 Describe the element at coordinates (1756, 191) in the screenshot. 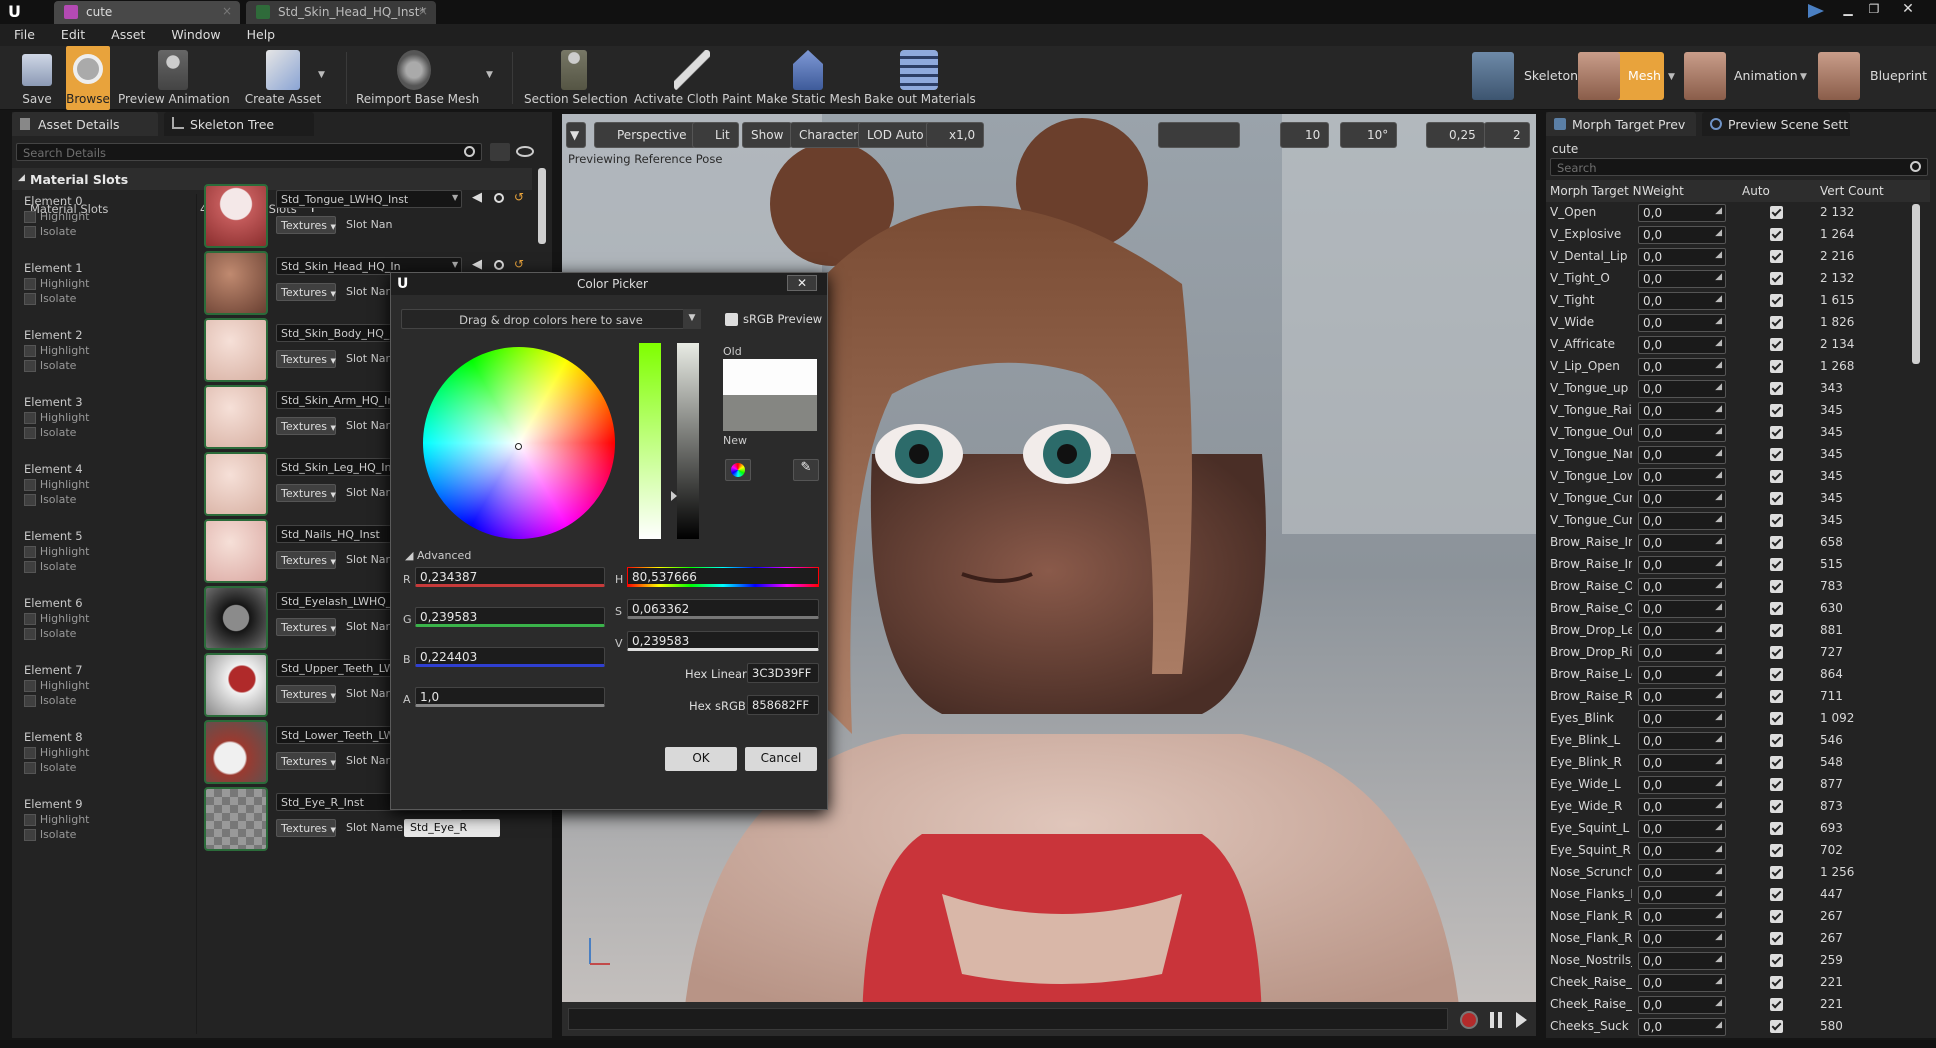

I see `header-auto: Auto` at that location.